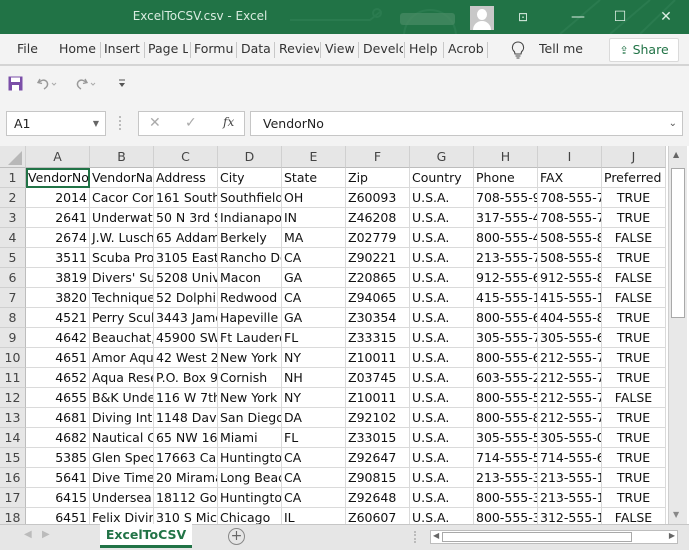  I want to click on cell: 212-555-72, so click(570, 358).